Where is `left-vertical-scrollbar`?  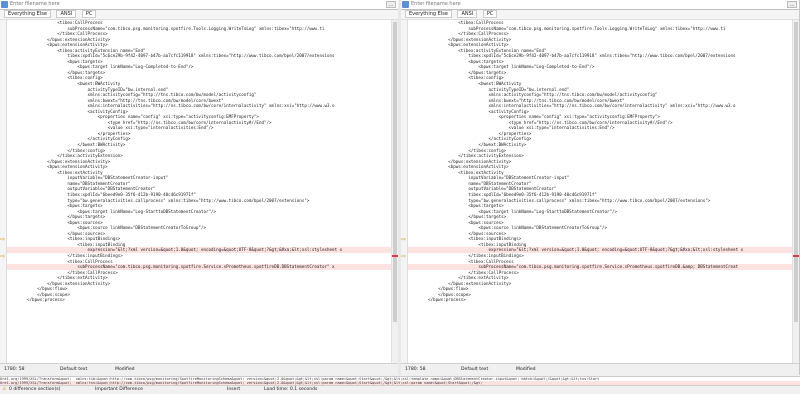 left-vertical-scrollbar is located at coordinates (394, 191).